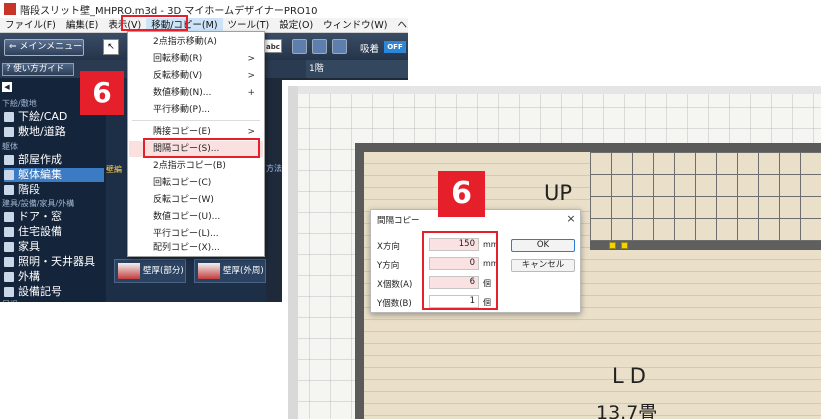 This screenshot has height=419, width=821. I want to click on category-heading-structure: 躯体, so click(10, 146).